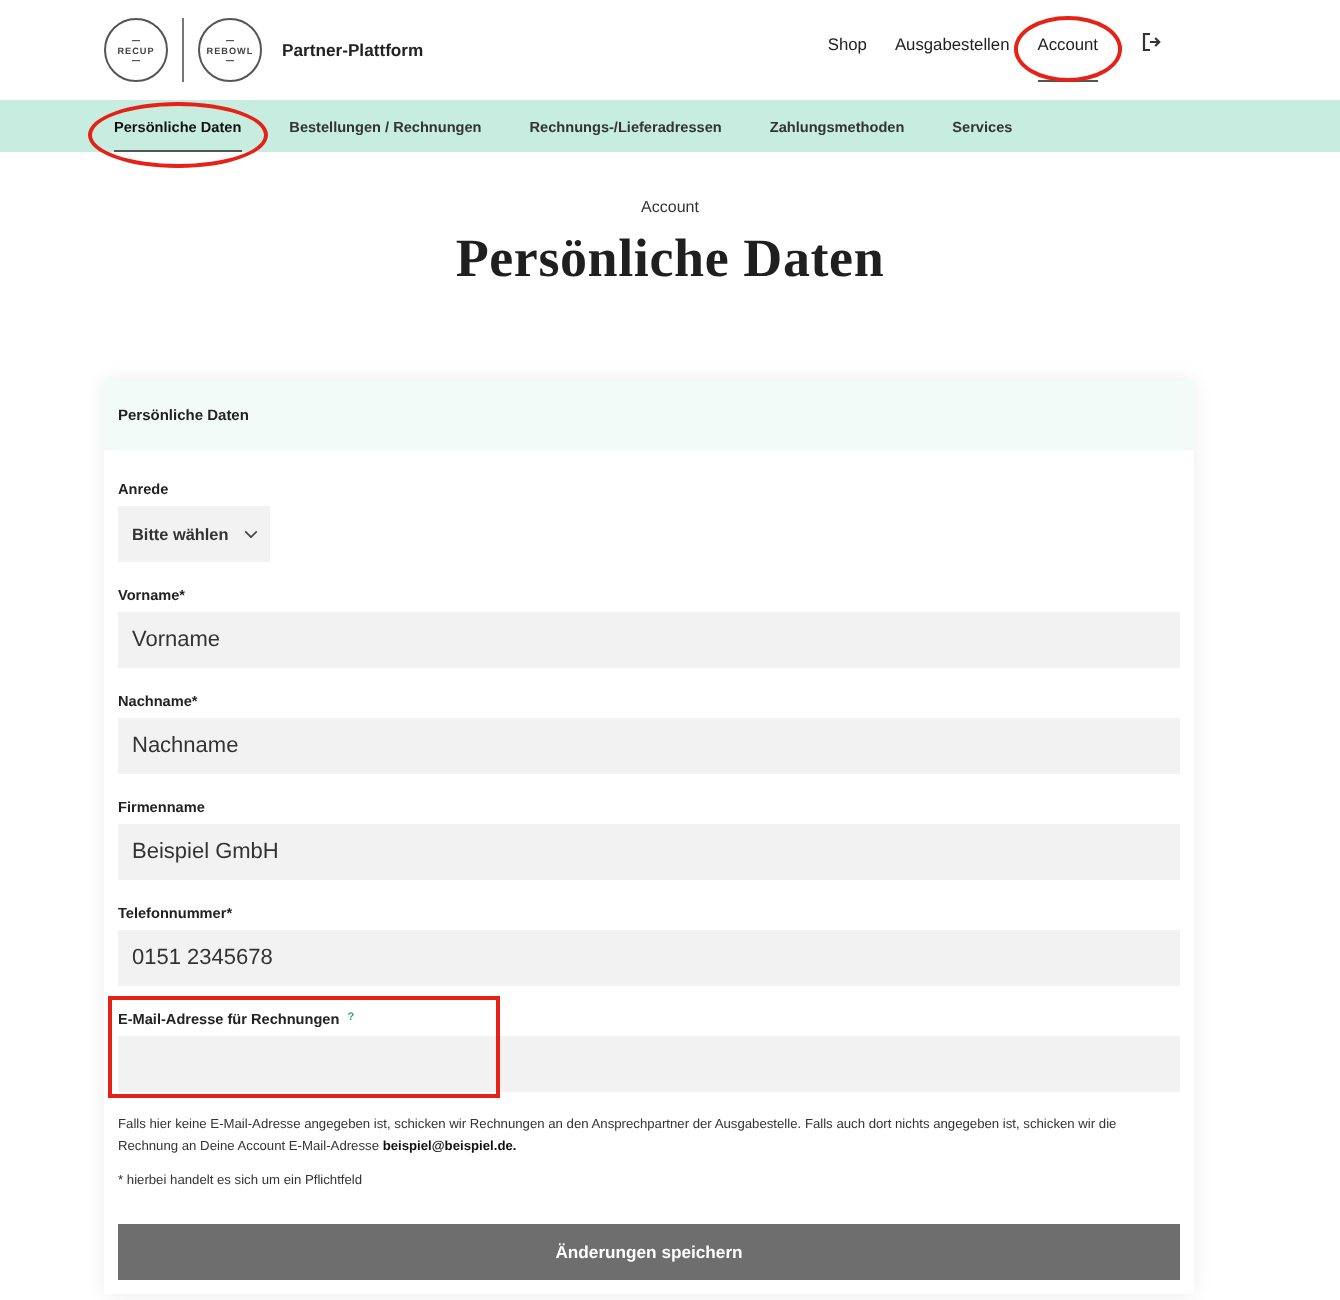  Describe the element at coordinates (649, 1252) in the screenshot. I see `save-button: Änderungen speichern` at that location.